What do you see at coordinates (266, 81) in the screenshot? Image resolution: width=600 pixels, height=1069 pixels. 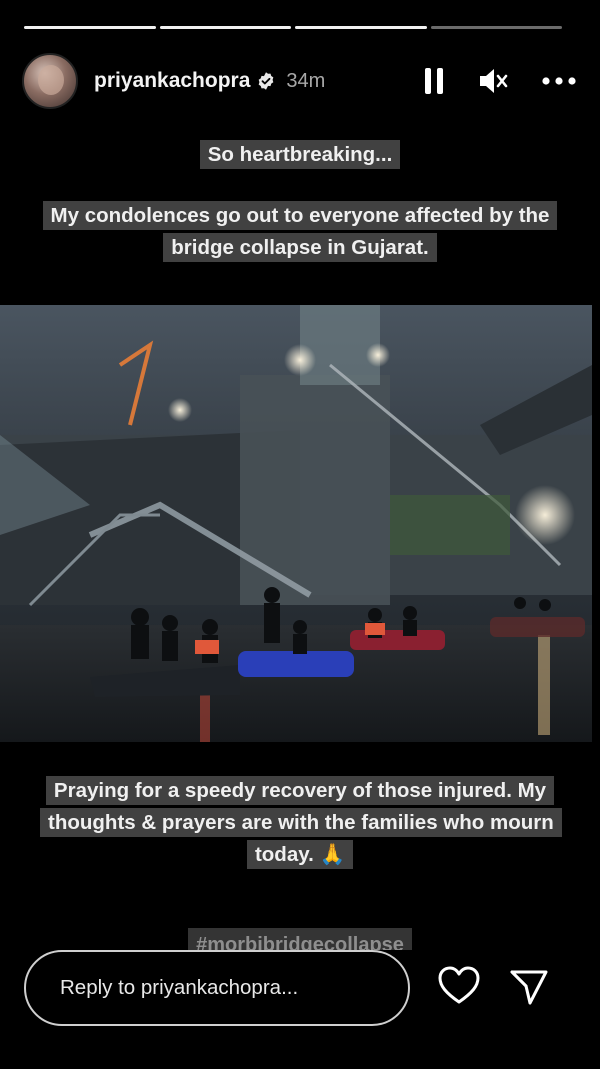 I see `verified-badge-icon` at bounding box center [266, 81].